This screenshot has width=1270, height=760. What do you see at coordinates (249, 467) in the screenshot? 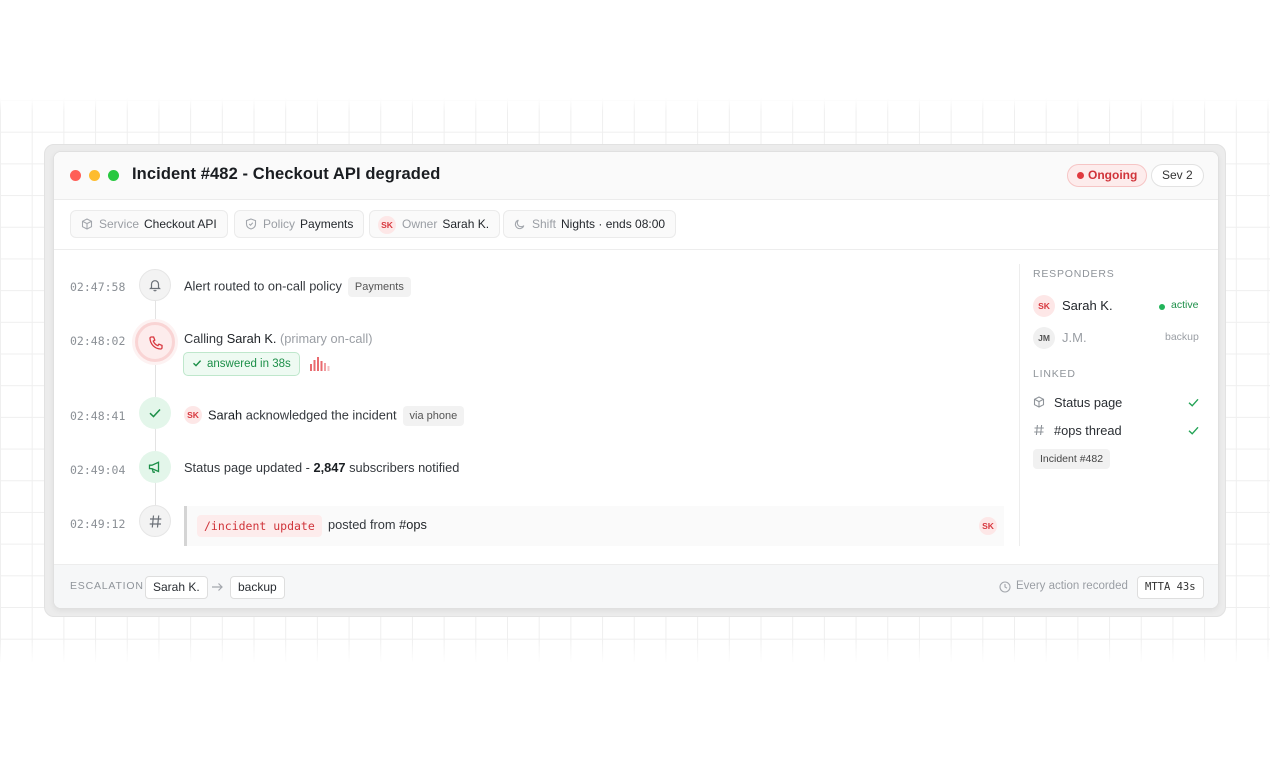
I see `event-text: Status page updated -` at bounding box center [249, 467].